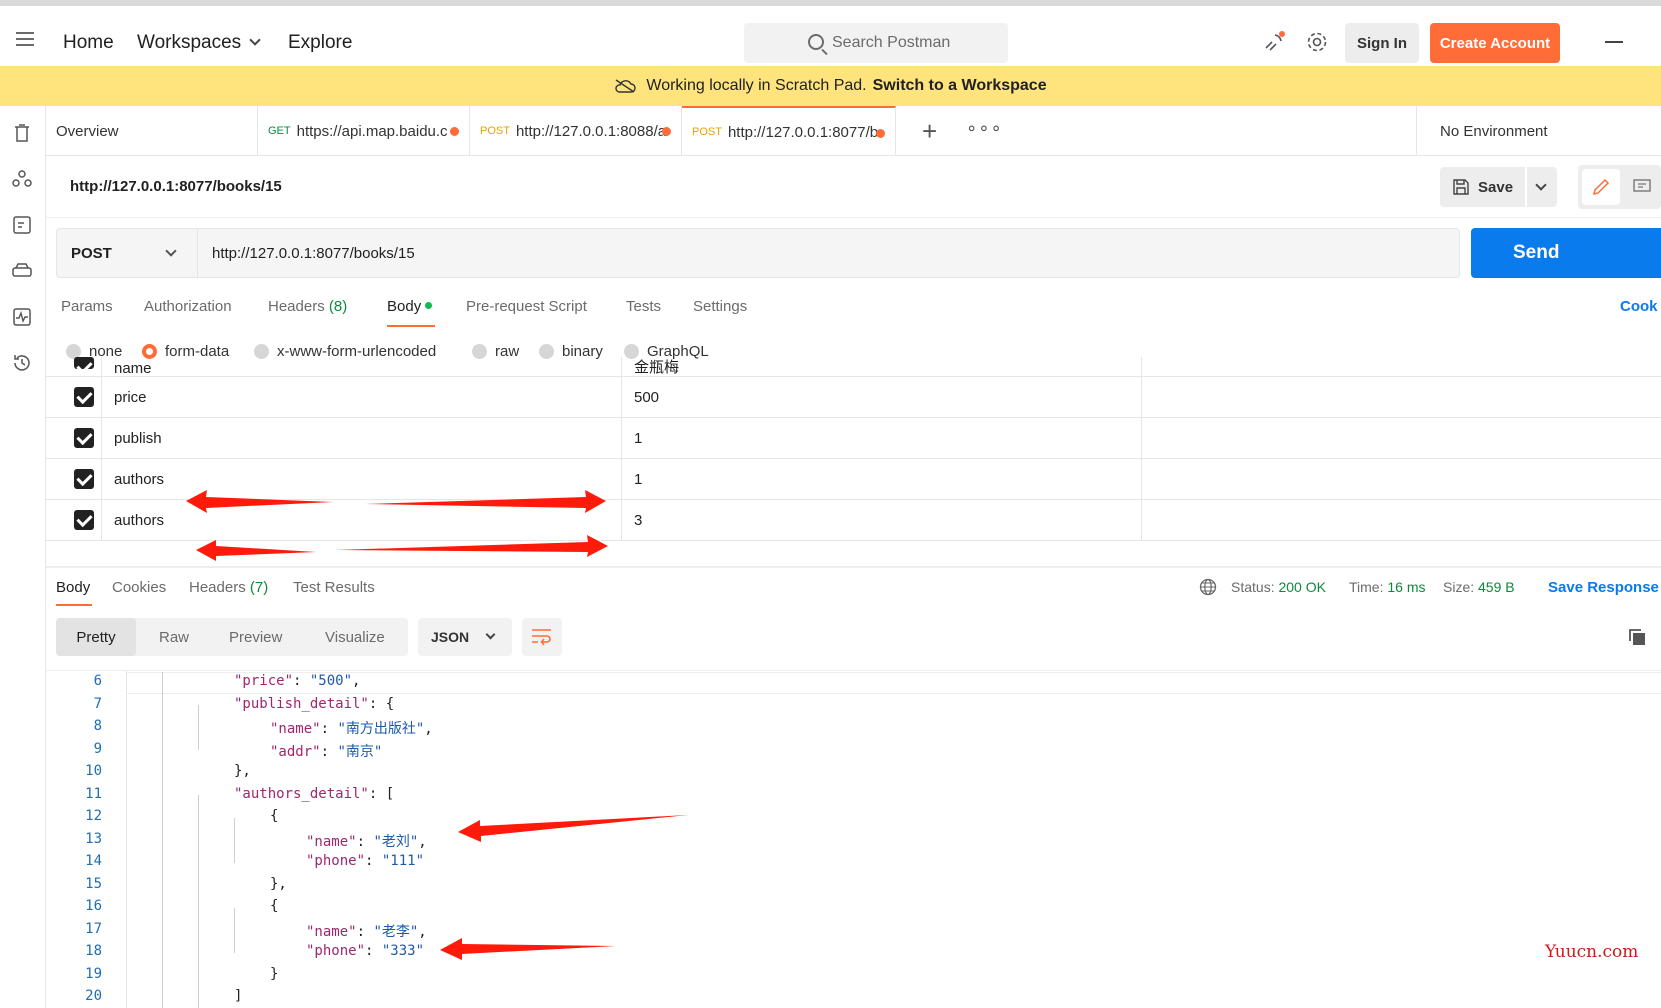 The height and width of the screenshot is (1008, 1661). Describe the element at coordinates (454, 131) in the screenshot. I see `unsaved-dot-icon` at that location.